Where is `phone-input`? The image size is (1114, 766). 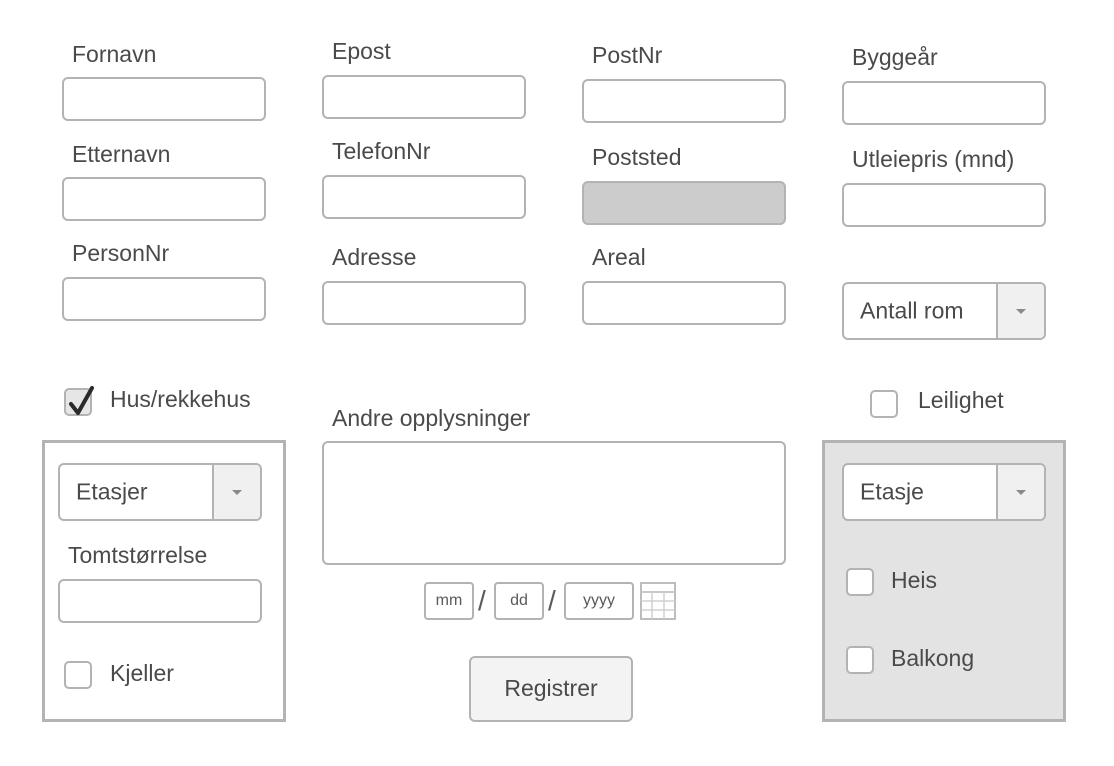
phone-input is located at coordinates (424, 197).